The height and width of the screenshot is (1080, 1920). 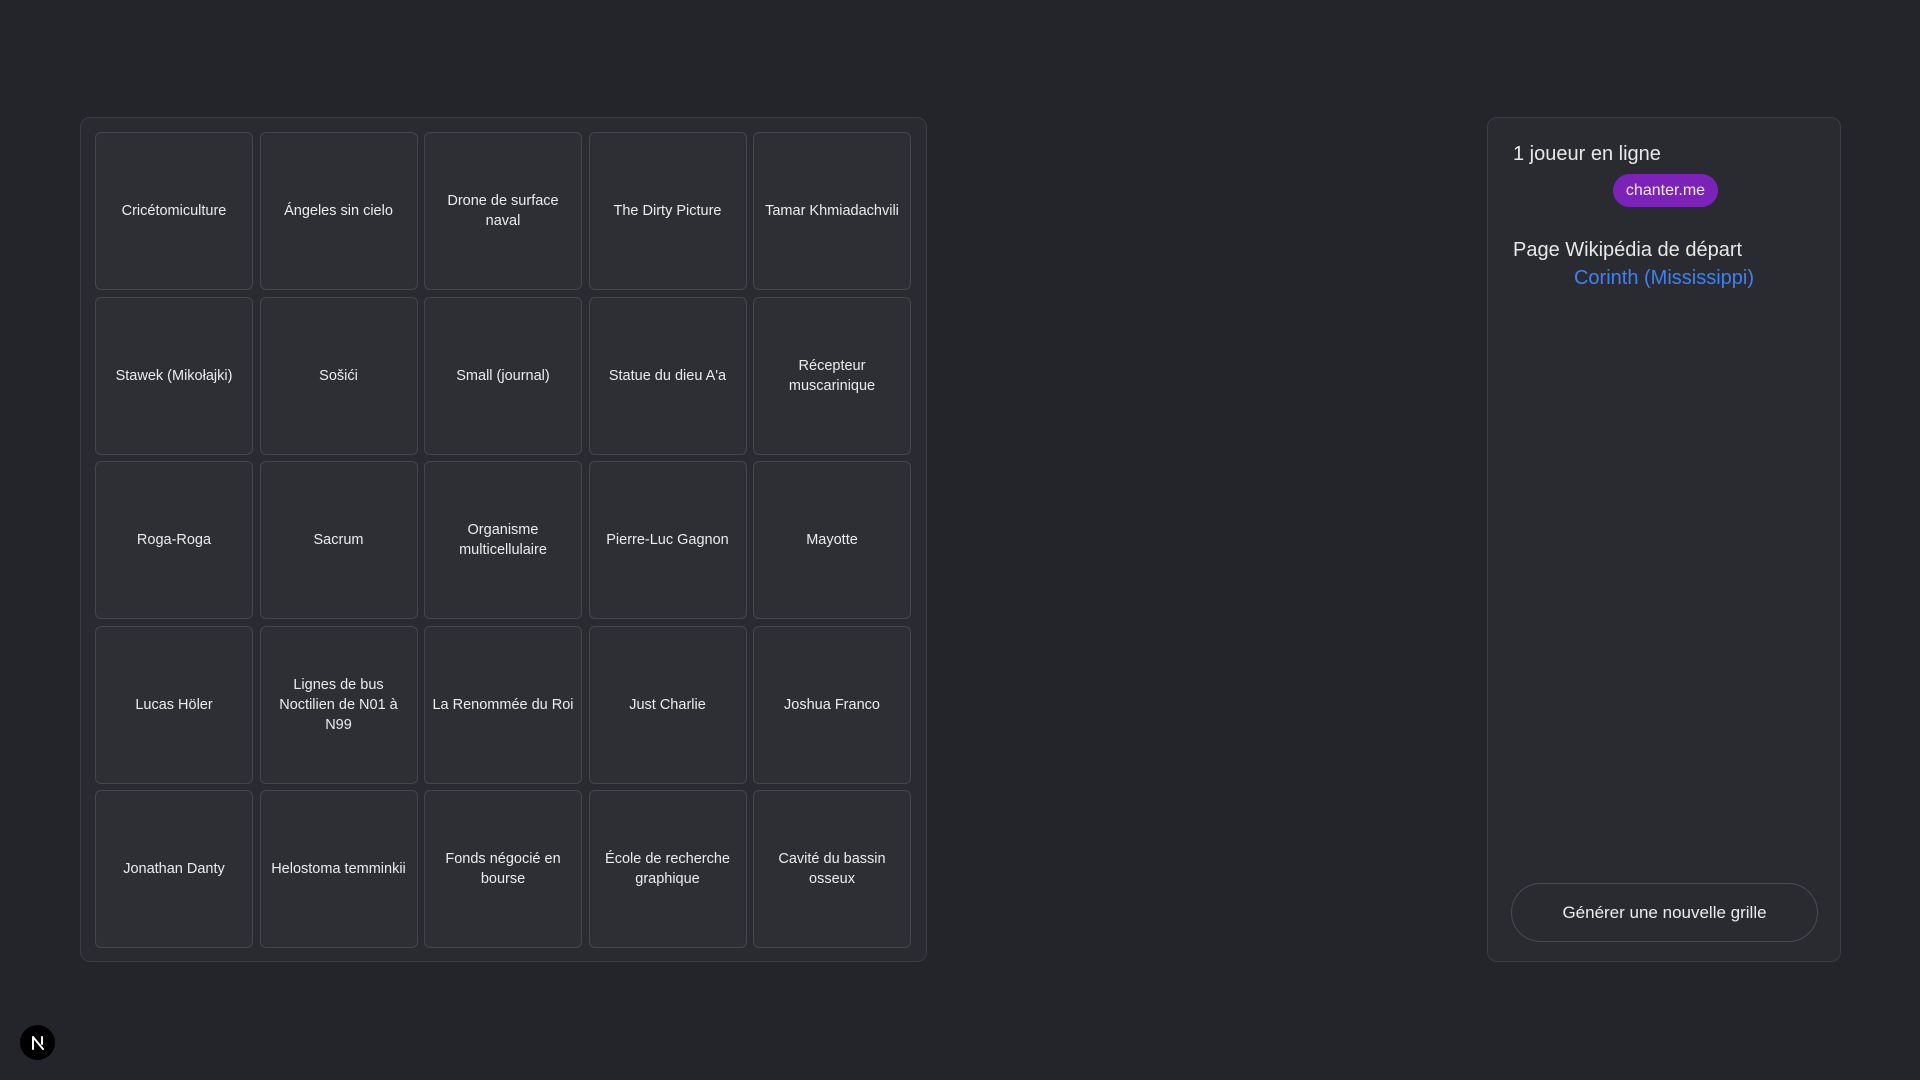 What do you see at coordinates (1664, 278) in the screenshot?
I see `start-page-link: Corinth (Mississippi)` at bounding box center [1664, 278].